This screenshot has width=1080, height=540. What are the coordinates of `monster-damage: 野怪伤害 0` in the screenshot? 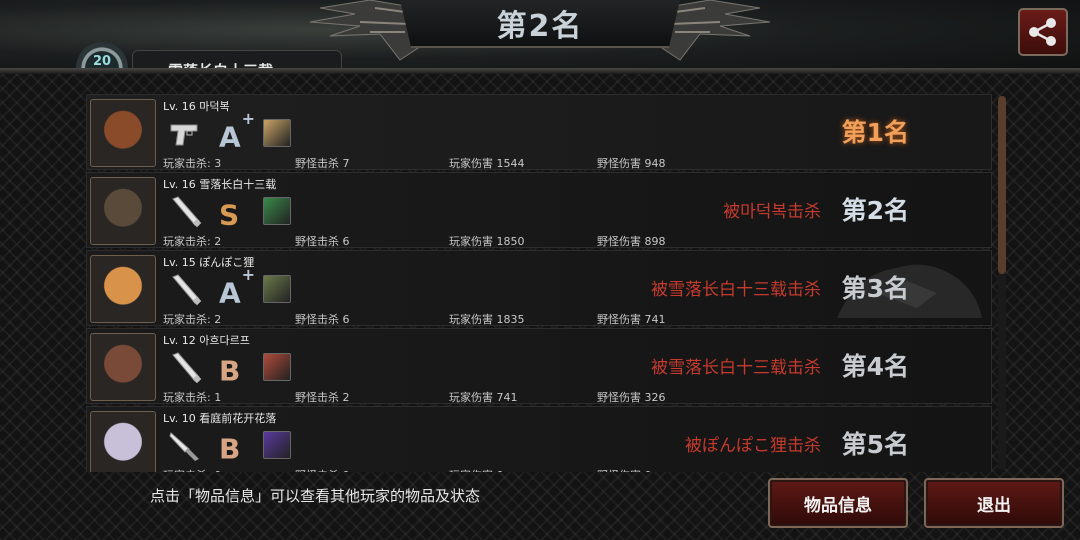 It's located at (624, 469).